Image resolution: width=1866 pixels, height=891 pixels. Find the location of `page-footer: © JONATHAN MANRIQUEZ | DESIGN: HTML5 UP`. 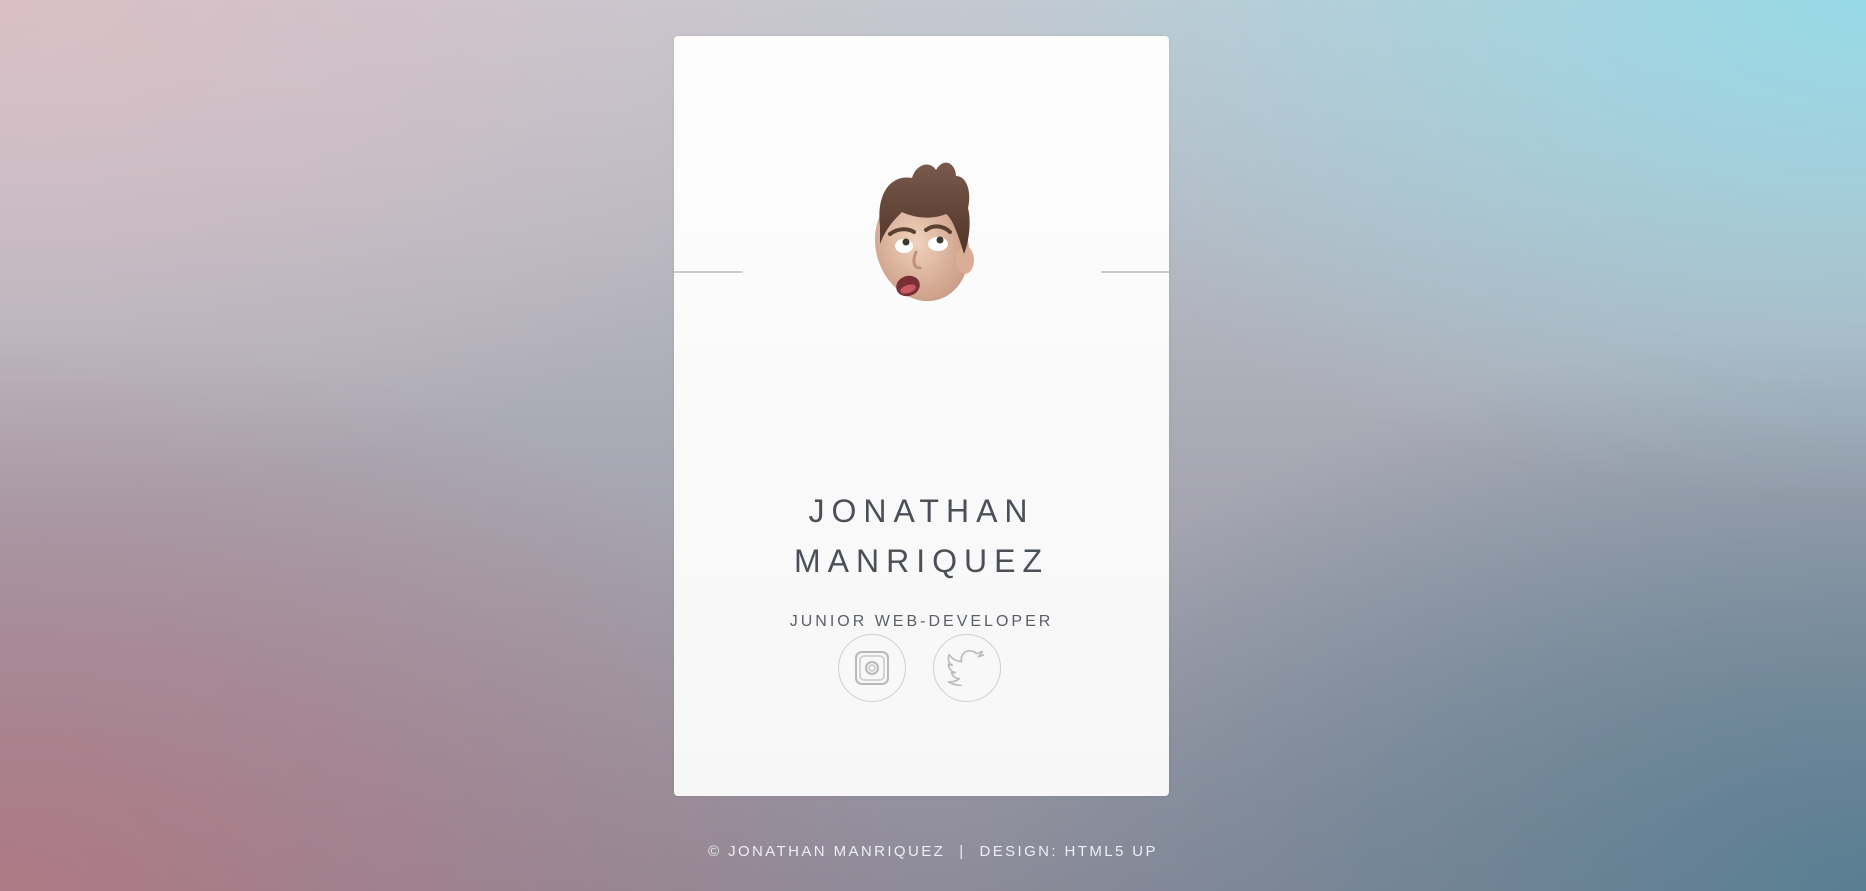

page-footer: © JONATHAN MANRIQUEZ | DESIGN: HTML5 UP is located at coordinates (933, 851).